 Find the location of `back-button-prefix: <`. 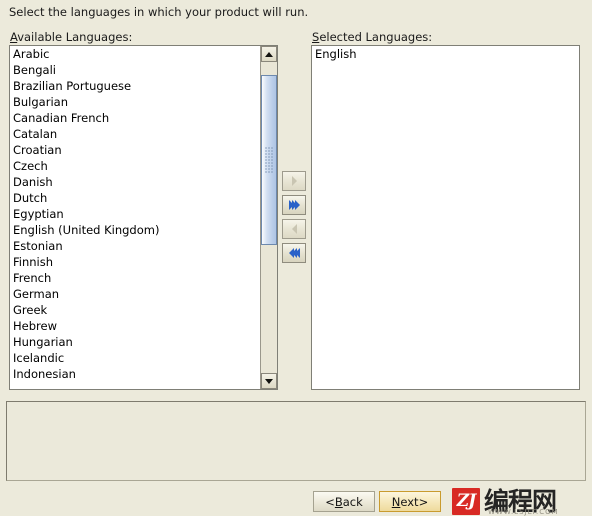

back-button-prefix: < is located at coordinates (330, 501).